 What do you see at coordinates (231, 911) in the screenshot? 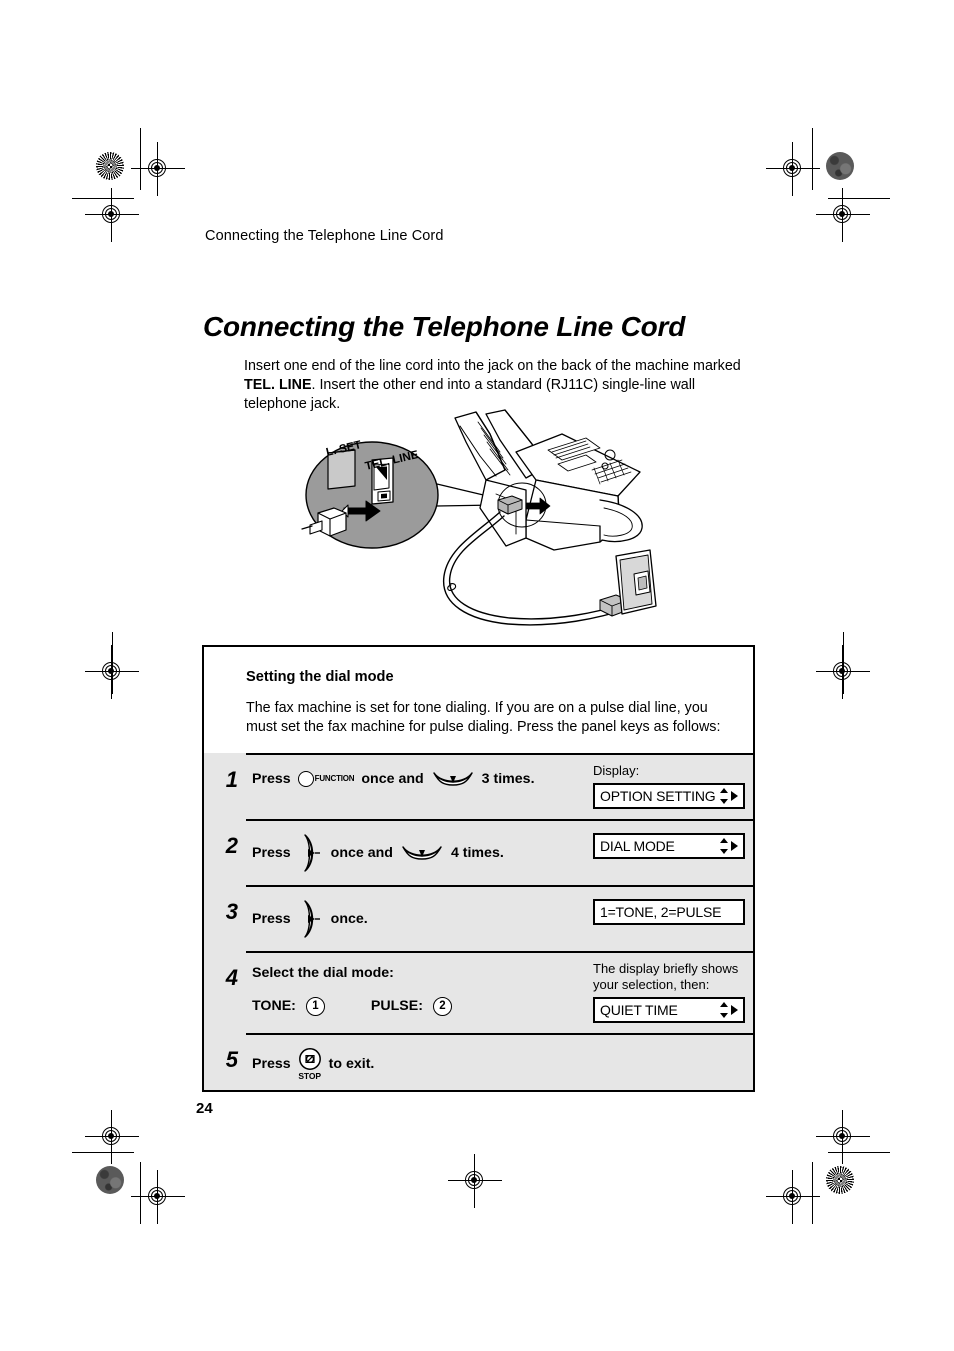
I see `step-number: 3` at bounding box center [231, 911].